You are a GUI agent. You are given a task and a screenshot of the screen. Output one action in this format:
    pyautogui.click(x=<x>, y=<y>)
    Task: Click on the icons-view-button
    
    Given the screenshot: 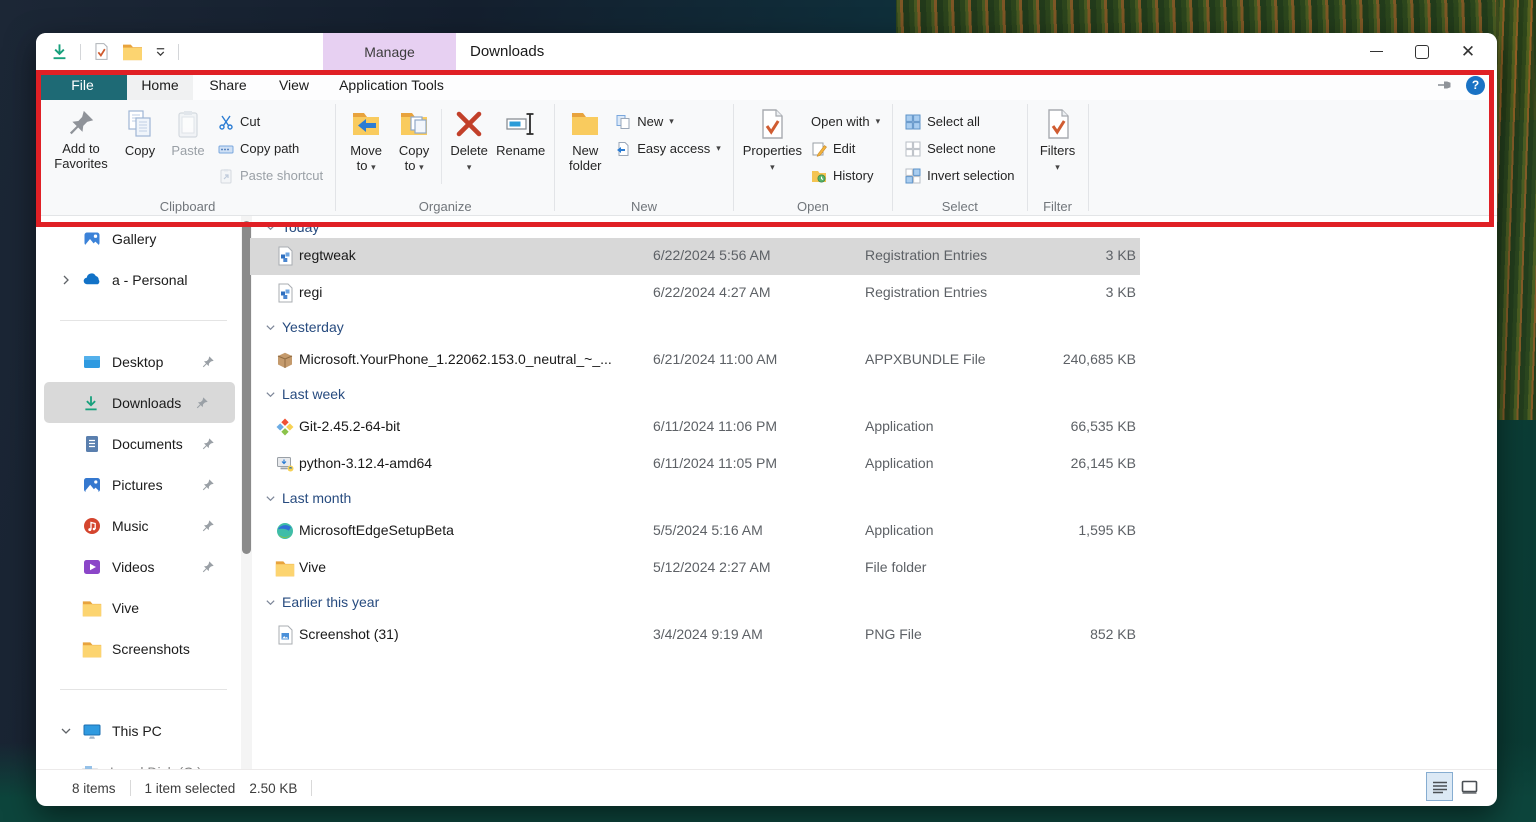 What is the action you would take?
    pyautogui.click(x=1469, y=786)
    